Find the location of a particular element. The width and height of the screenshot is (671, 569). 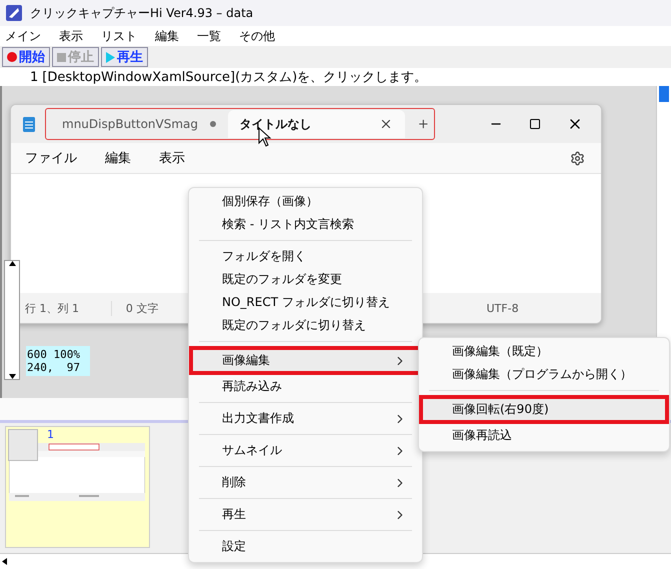

menu-item: 画像再読込 is located at coordinates (544, 435).